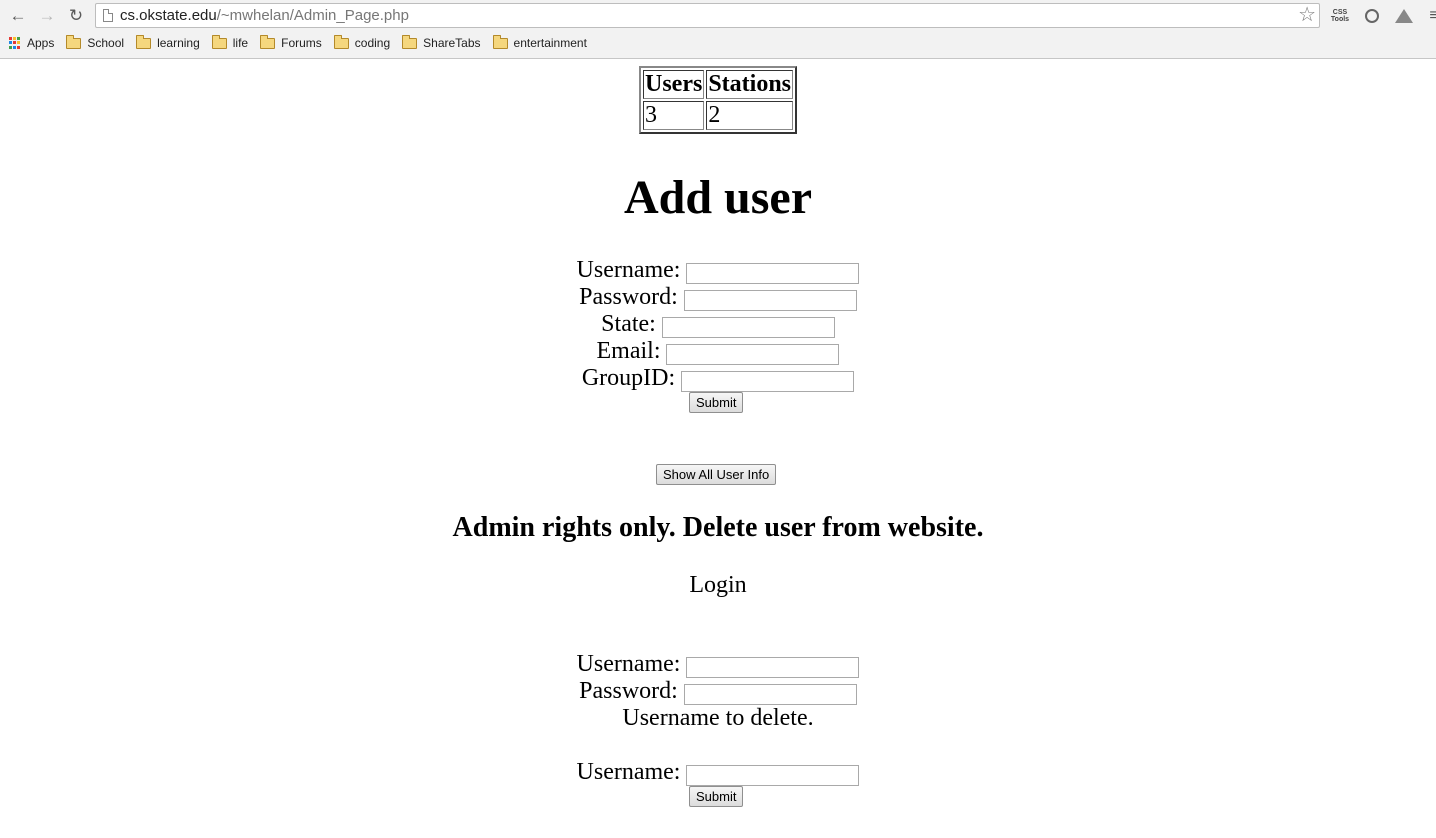 This screenshot has width=1436, height=838. I want to click on bookmark-label: coding, so click(372, 43).